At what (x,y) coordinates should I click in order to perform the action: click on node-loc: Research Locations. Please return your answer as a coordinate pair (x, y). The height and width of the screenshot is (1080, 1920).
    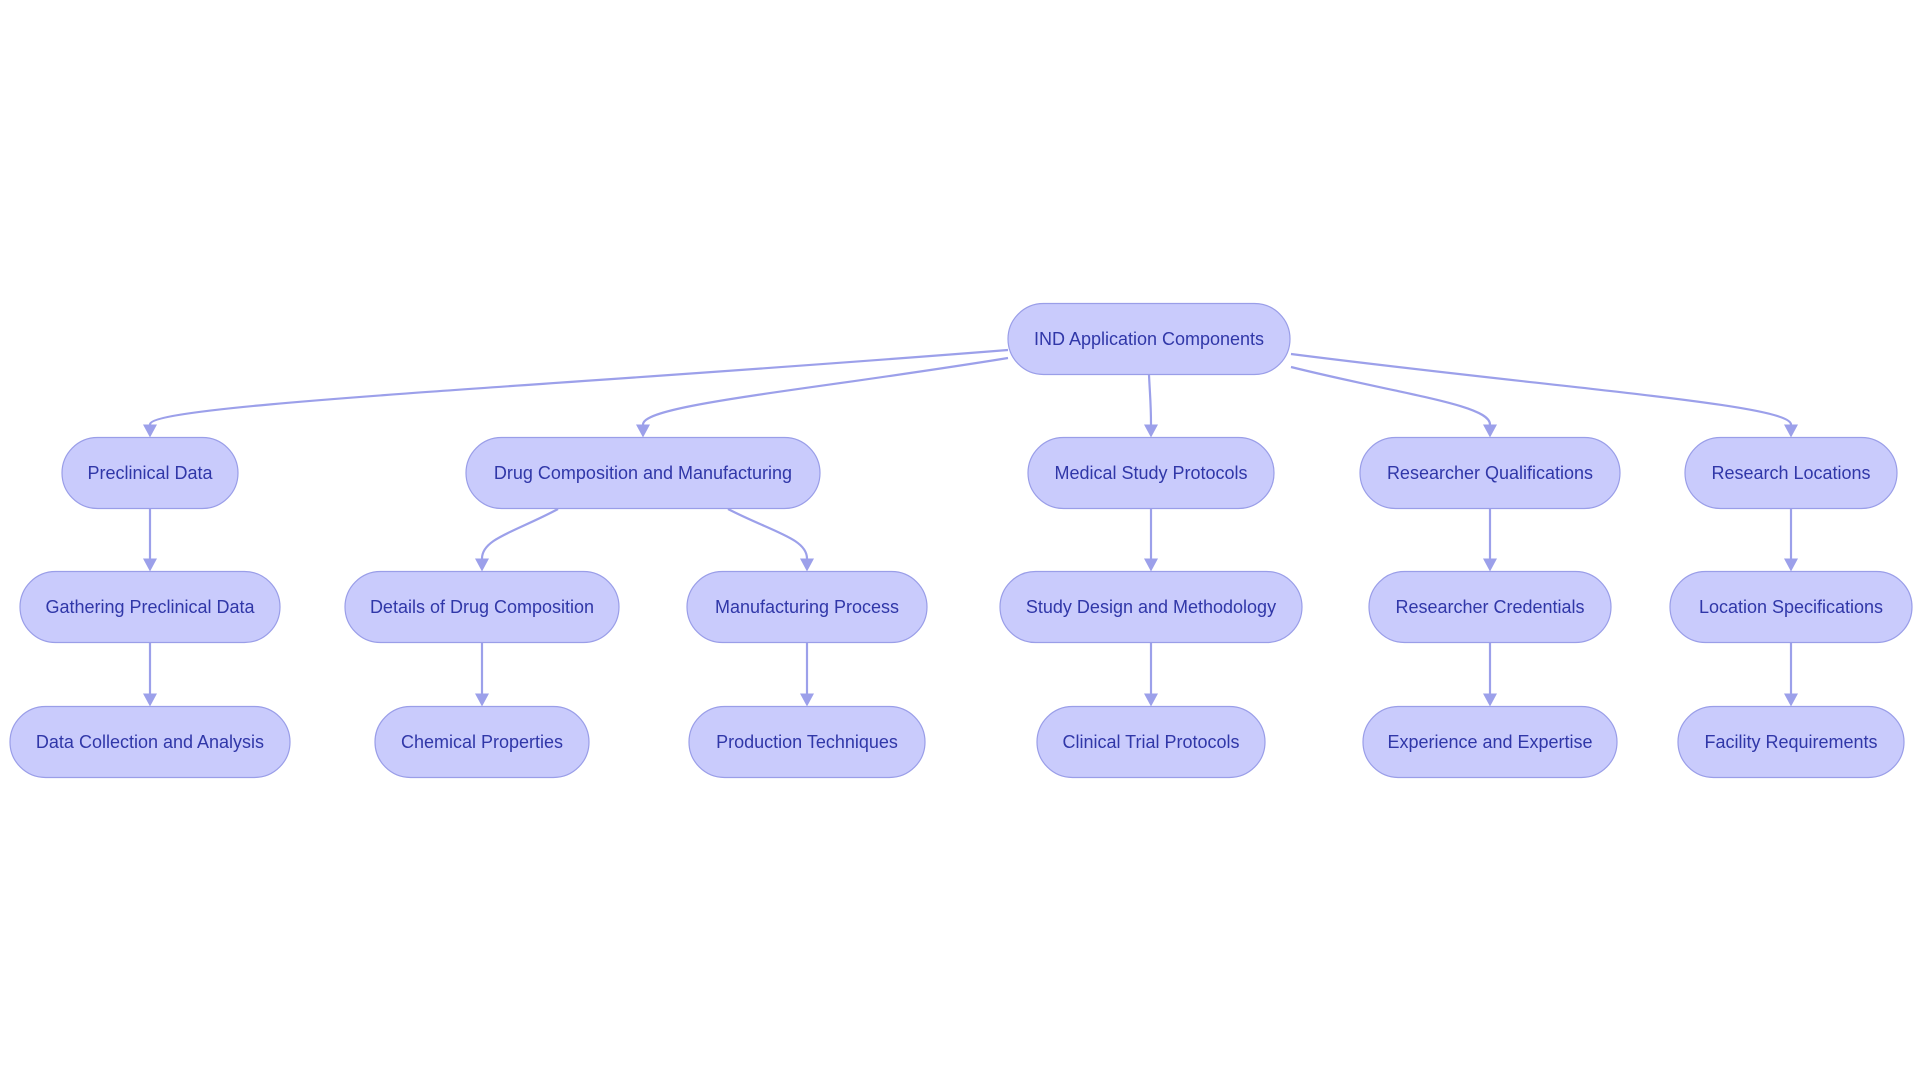
    Looking at the image, I should click on (1791, 473).